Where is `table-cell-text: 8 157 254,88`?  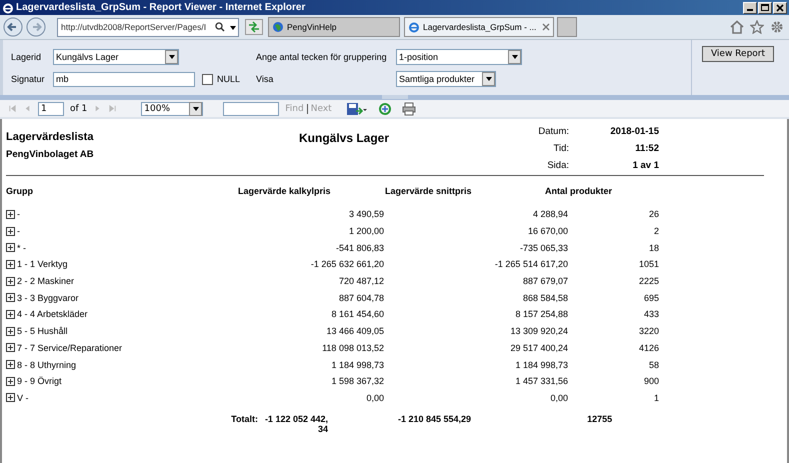
table-cell-text: 8 157 254,88 is located at coordinates (541, 314).